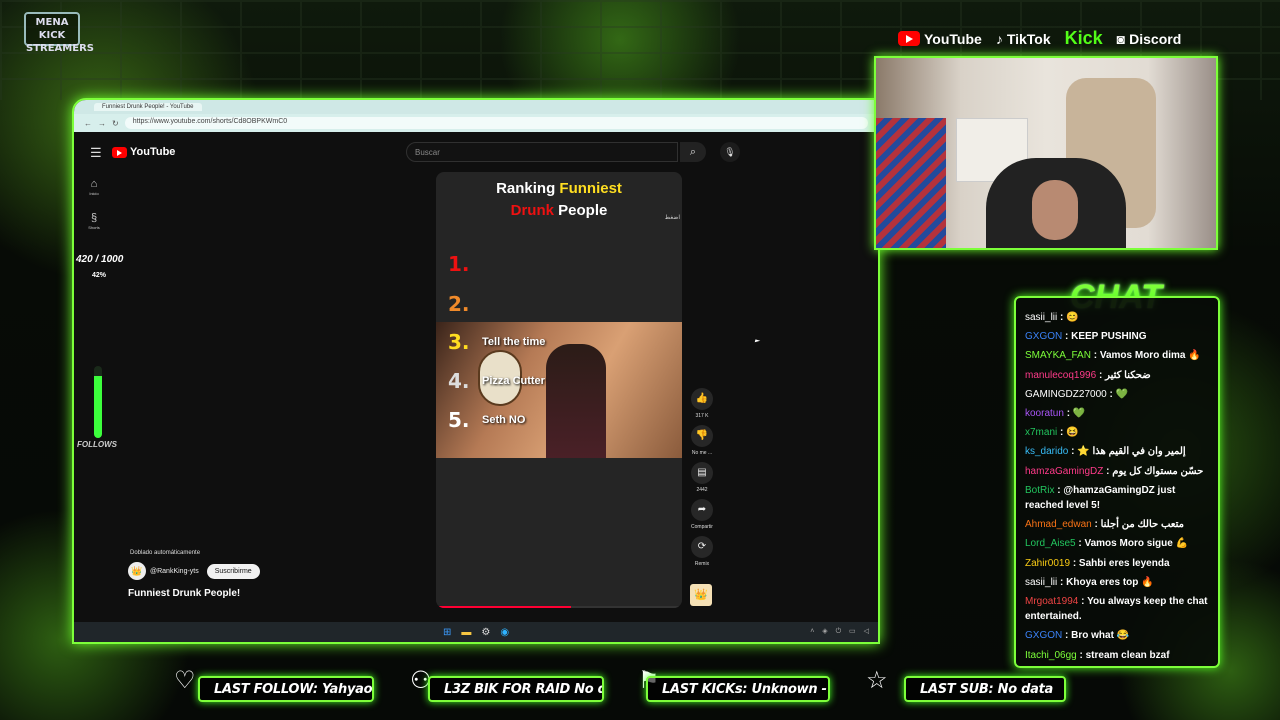 This screenshot has height=720, width=1280. What do you see at coordinates (504, 607) in the screenshot?
I see `video-progress-fill` at bounding box center [504, 607].